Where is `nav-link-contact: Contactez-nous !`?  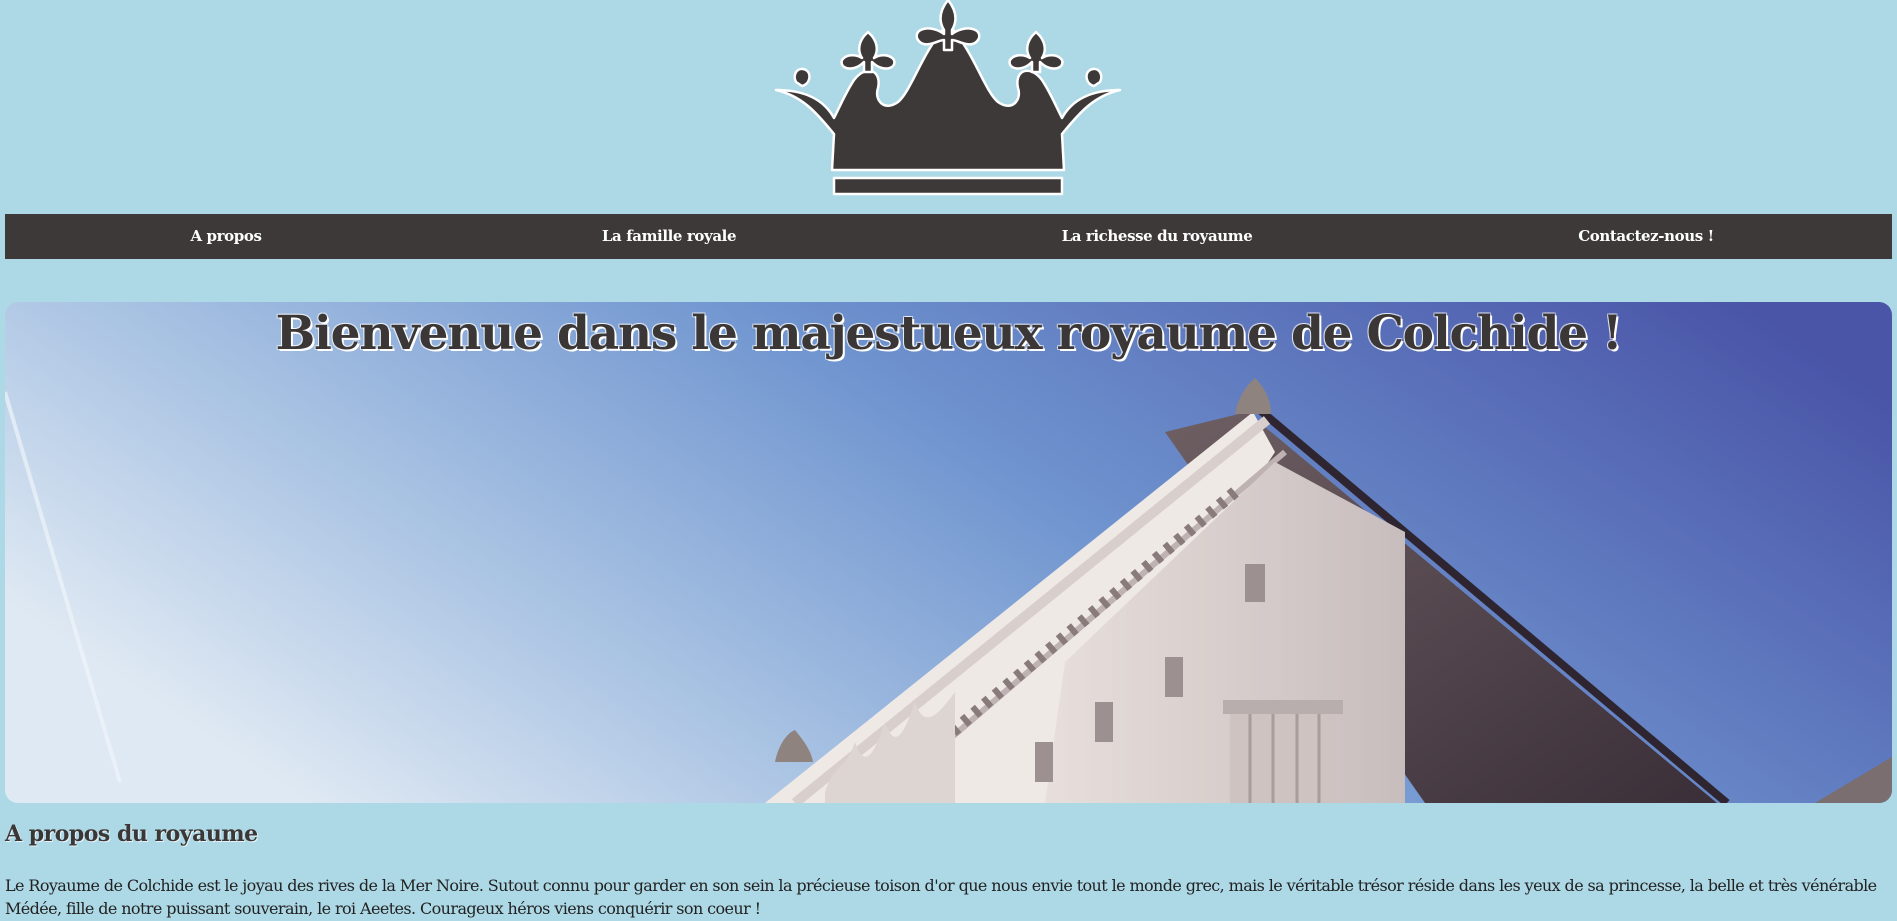
nav-link-contact: Contactez-nous ! is located at coordinates (1646, 236).